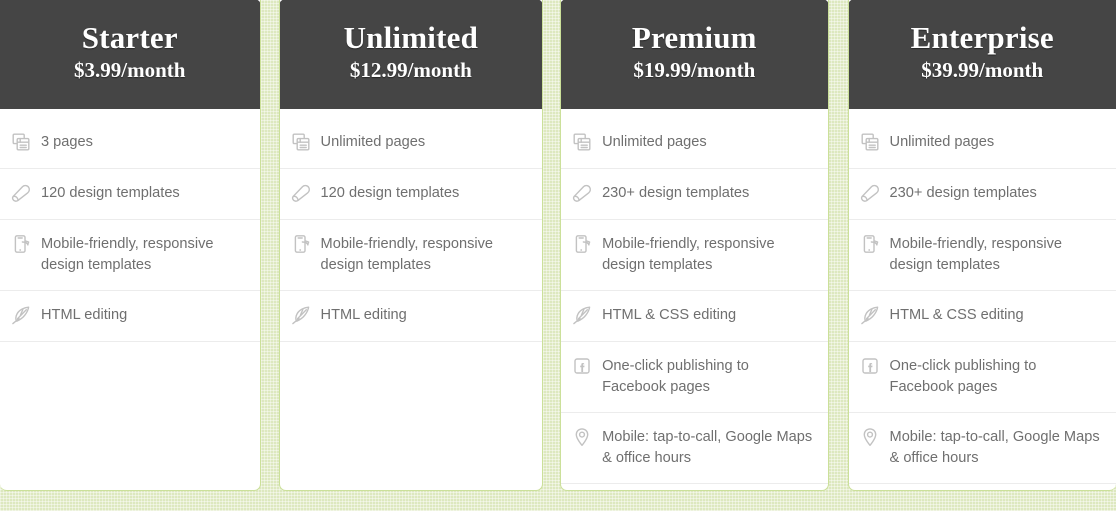 This screenshot has height=511, width=1116. I want to click on plan-header: Enterprise $39.99/month, so click(982, 54).